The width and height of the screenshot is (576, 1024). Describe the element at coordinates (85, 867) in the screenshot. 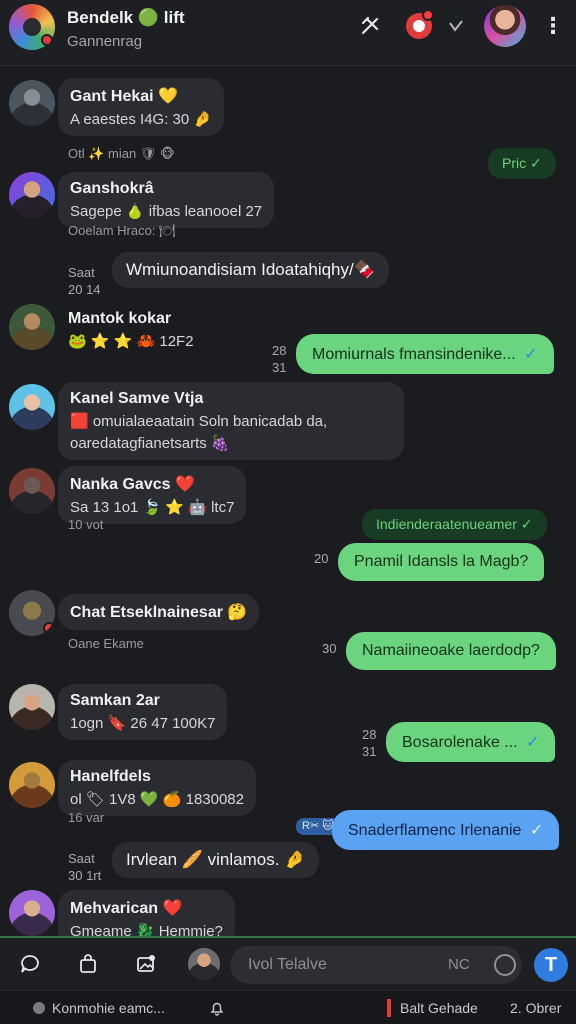

I see `timestamp: Saat 30 1rt` at that location.